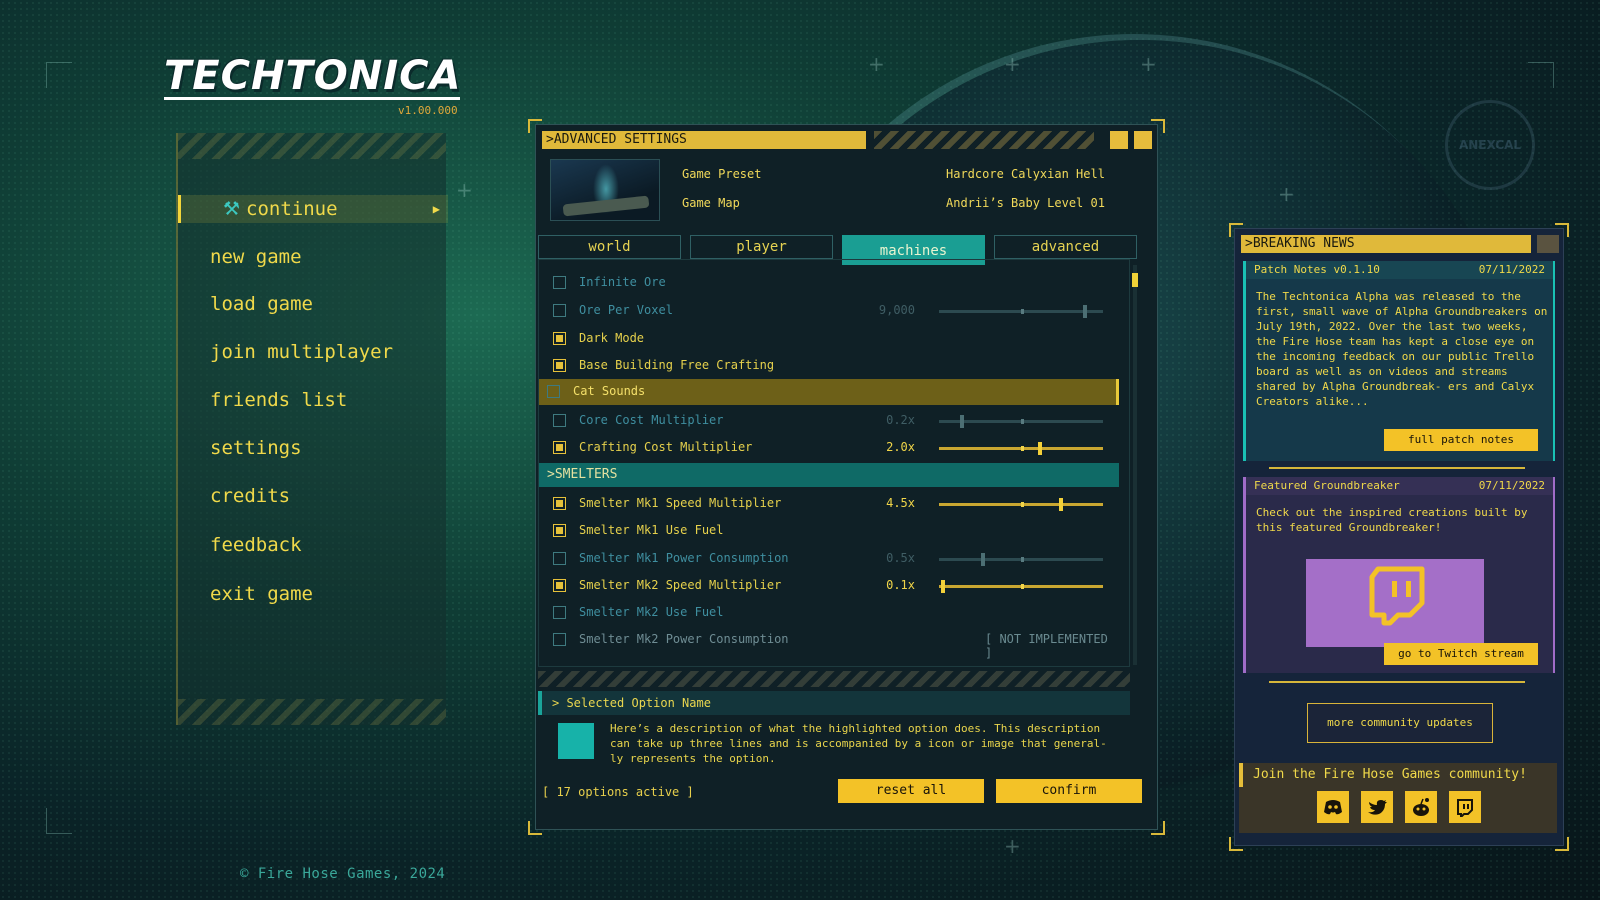 This screenshot has height=900, width=1600. I want to click on preset-value: Hardcore Calyxian Hell, so click(1025, 174).